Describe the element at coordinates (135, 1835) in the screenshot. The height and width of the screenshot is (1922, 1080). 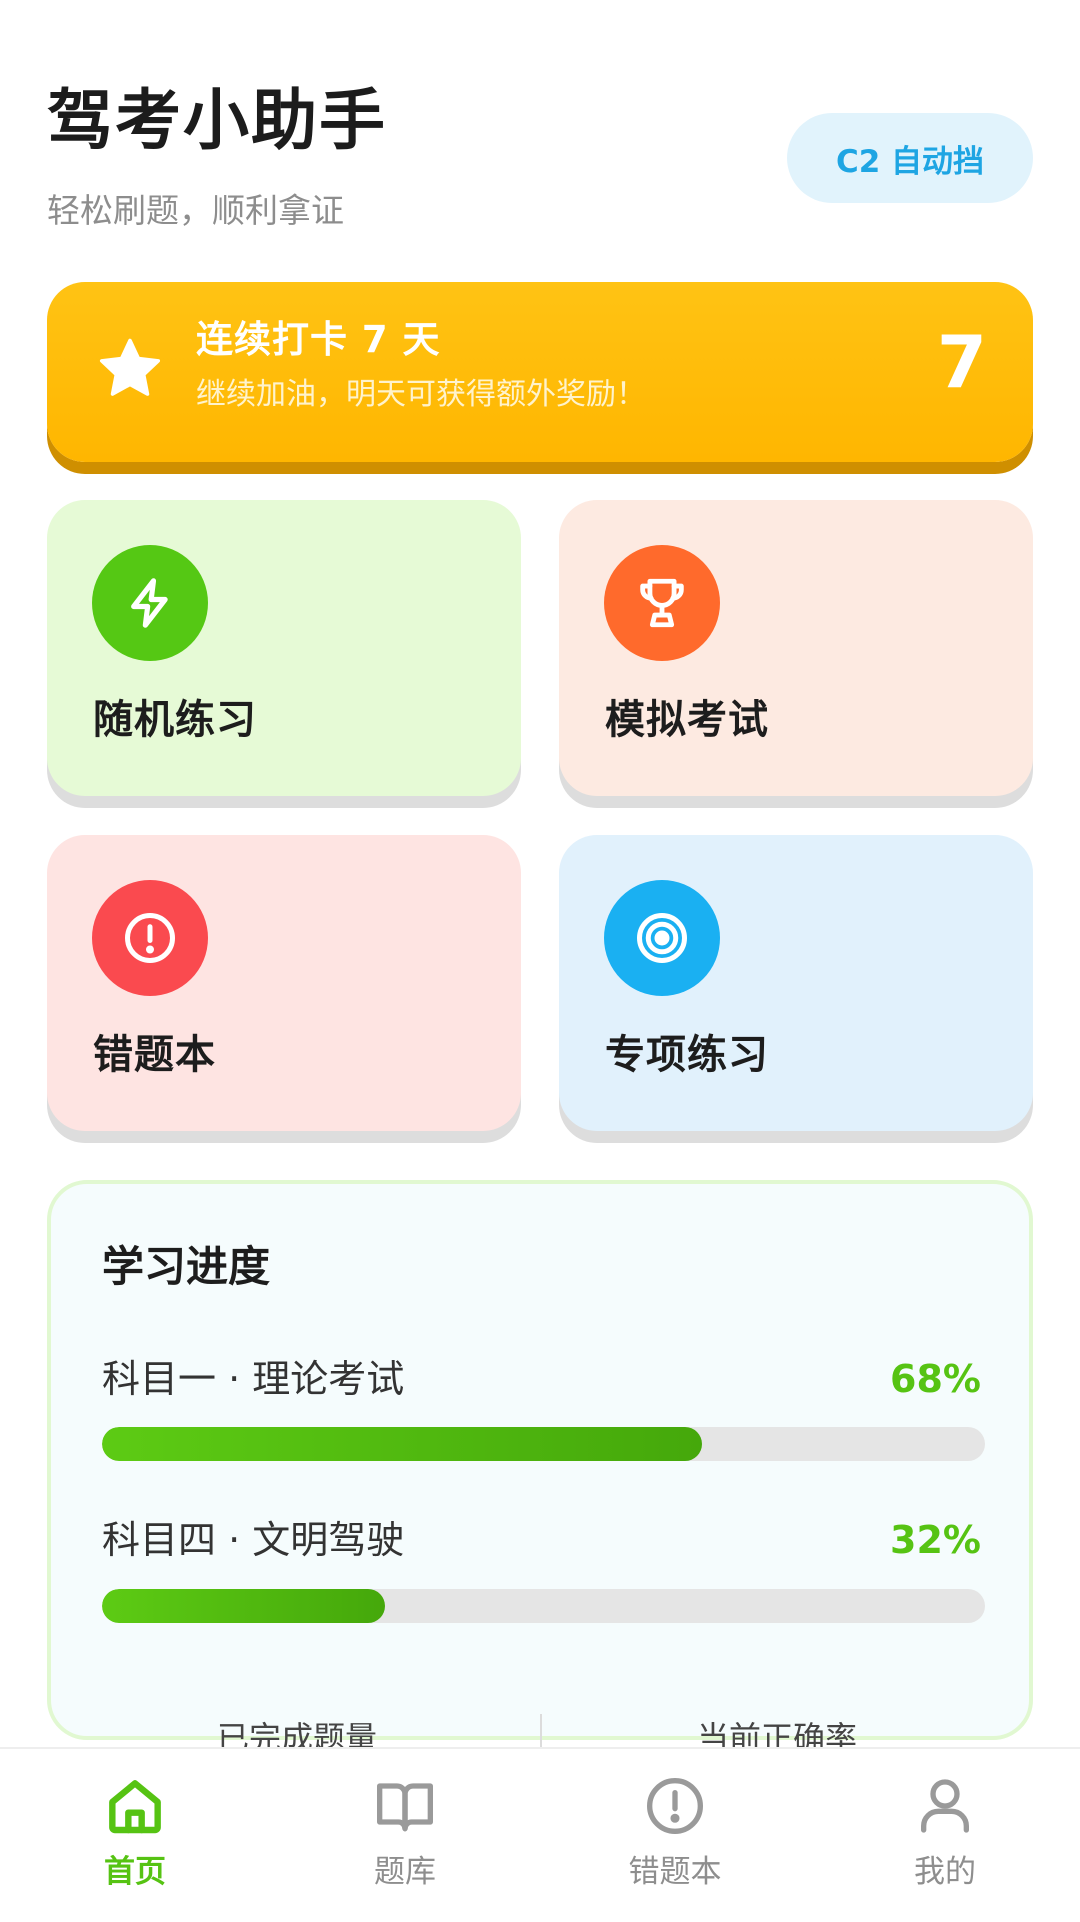
I see `tab-home: 首页` at that location.